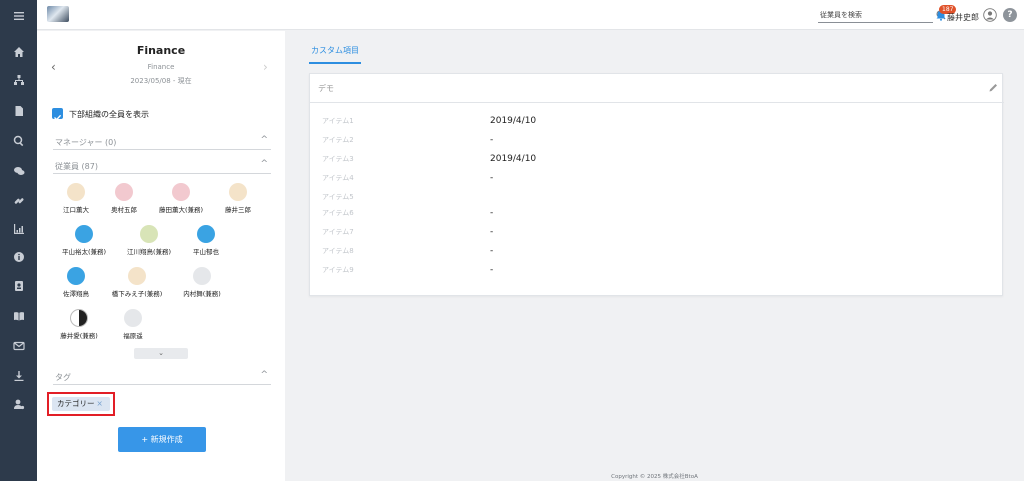  What do you see at coordinates (18, 403) in the screenshot?
I see `user-settings-icon` at bounding box center [18, 403].